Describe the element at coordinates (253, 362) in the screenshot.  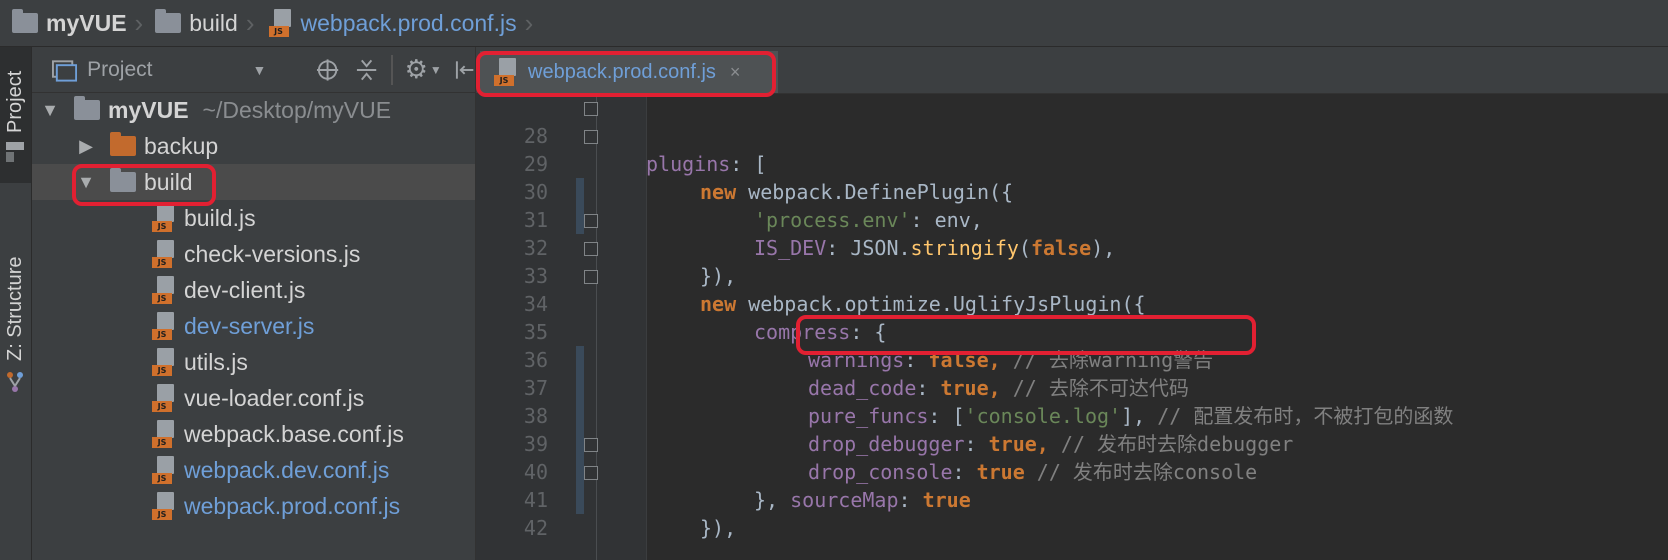
I see `tree-file: JS utils.js` at that location.